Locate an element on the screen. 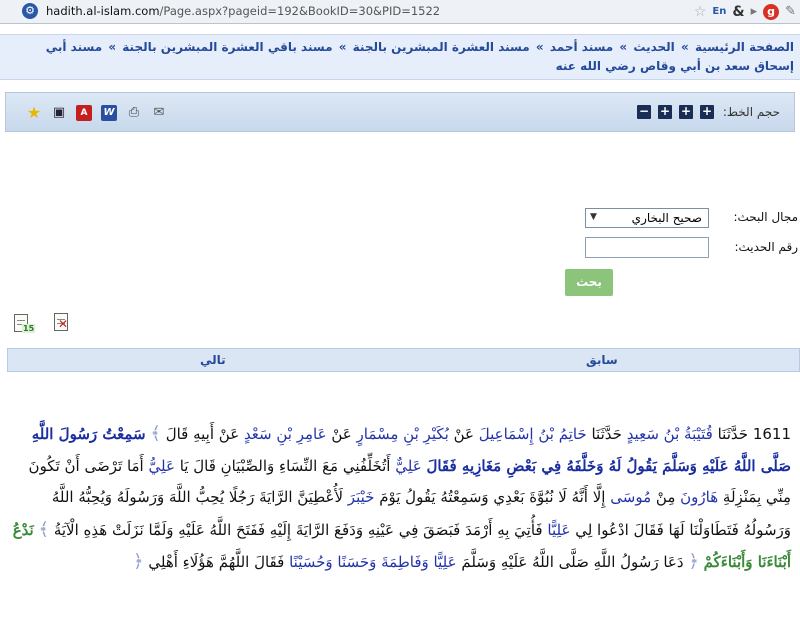  name-link: هَارُونَ is located at coordinates (699, 497).